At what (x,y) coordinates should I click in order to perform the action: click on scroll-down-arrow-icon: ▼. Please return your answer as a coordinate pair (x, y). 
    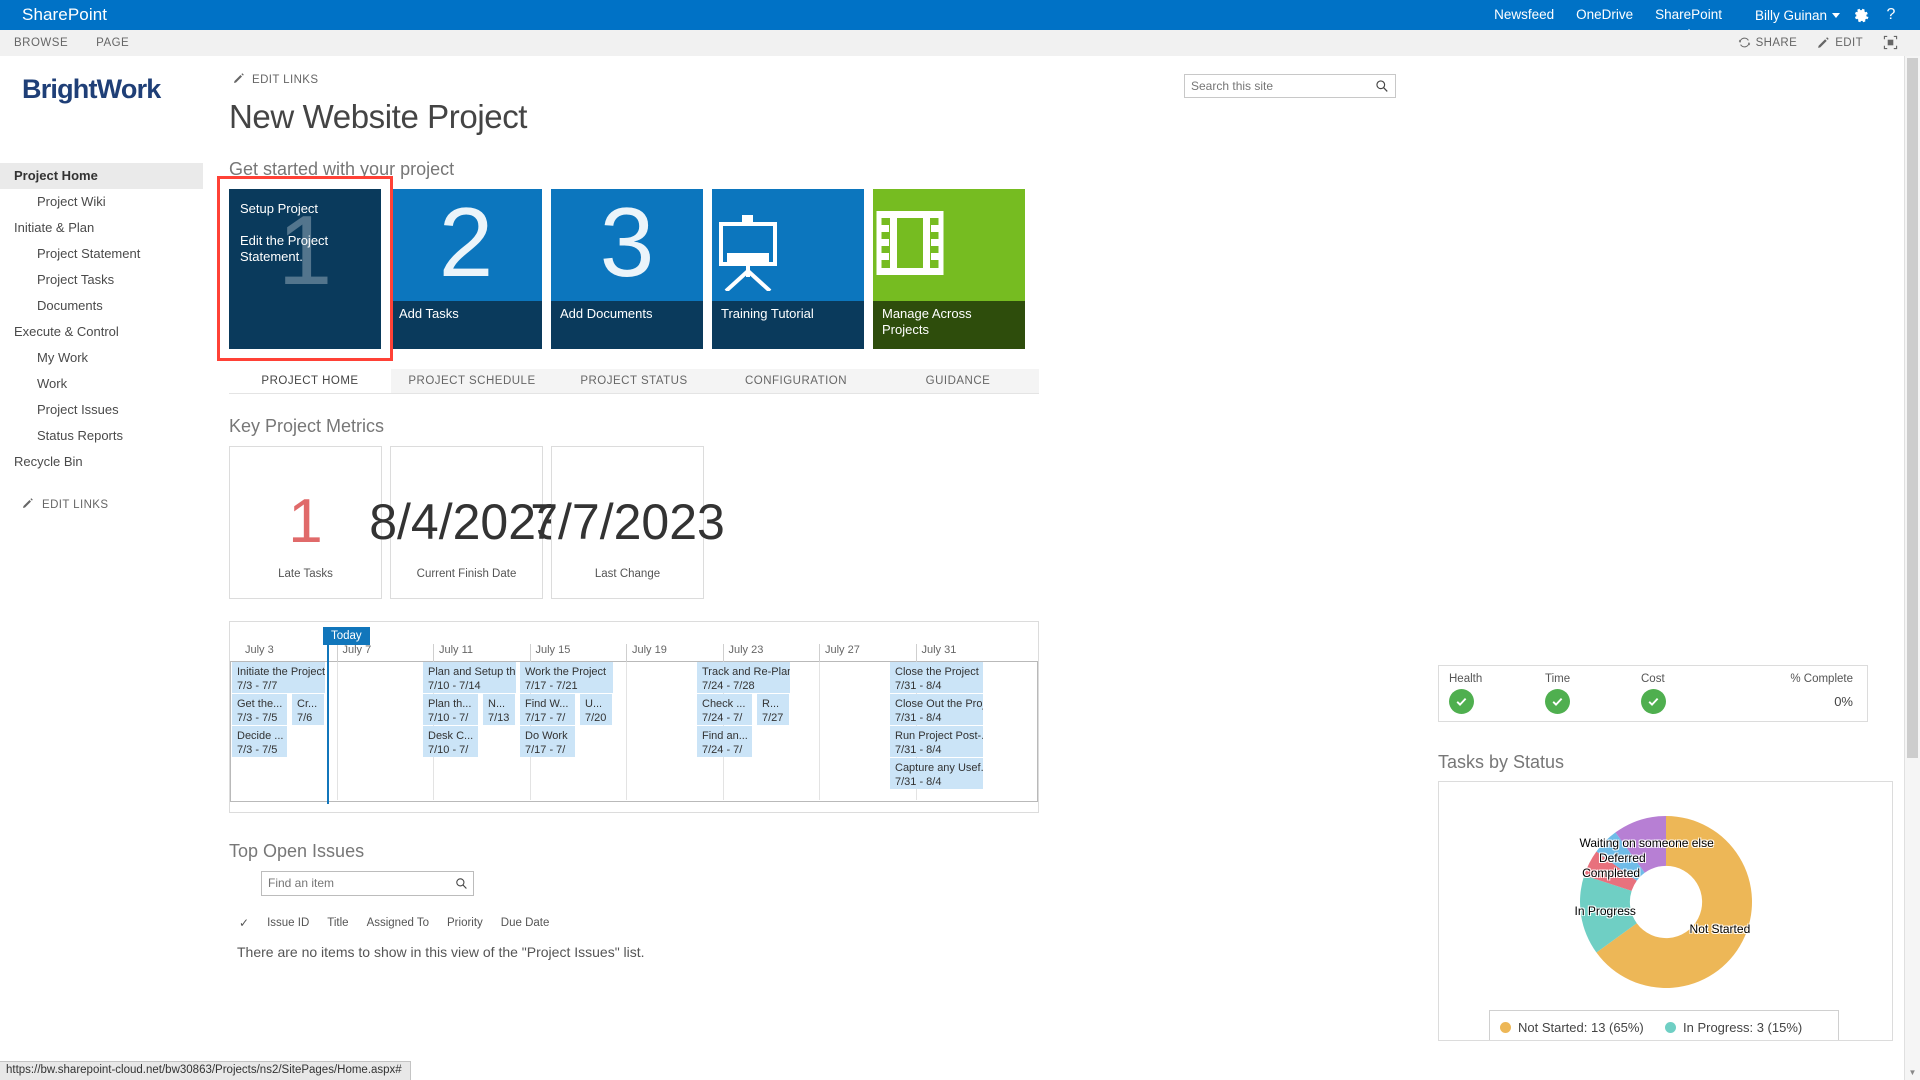
    Looking at the image, I should click on (1912, 1072).